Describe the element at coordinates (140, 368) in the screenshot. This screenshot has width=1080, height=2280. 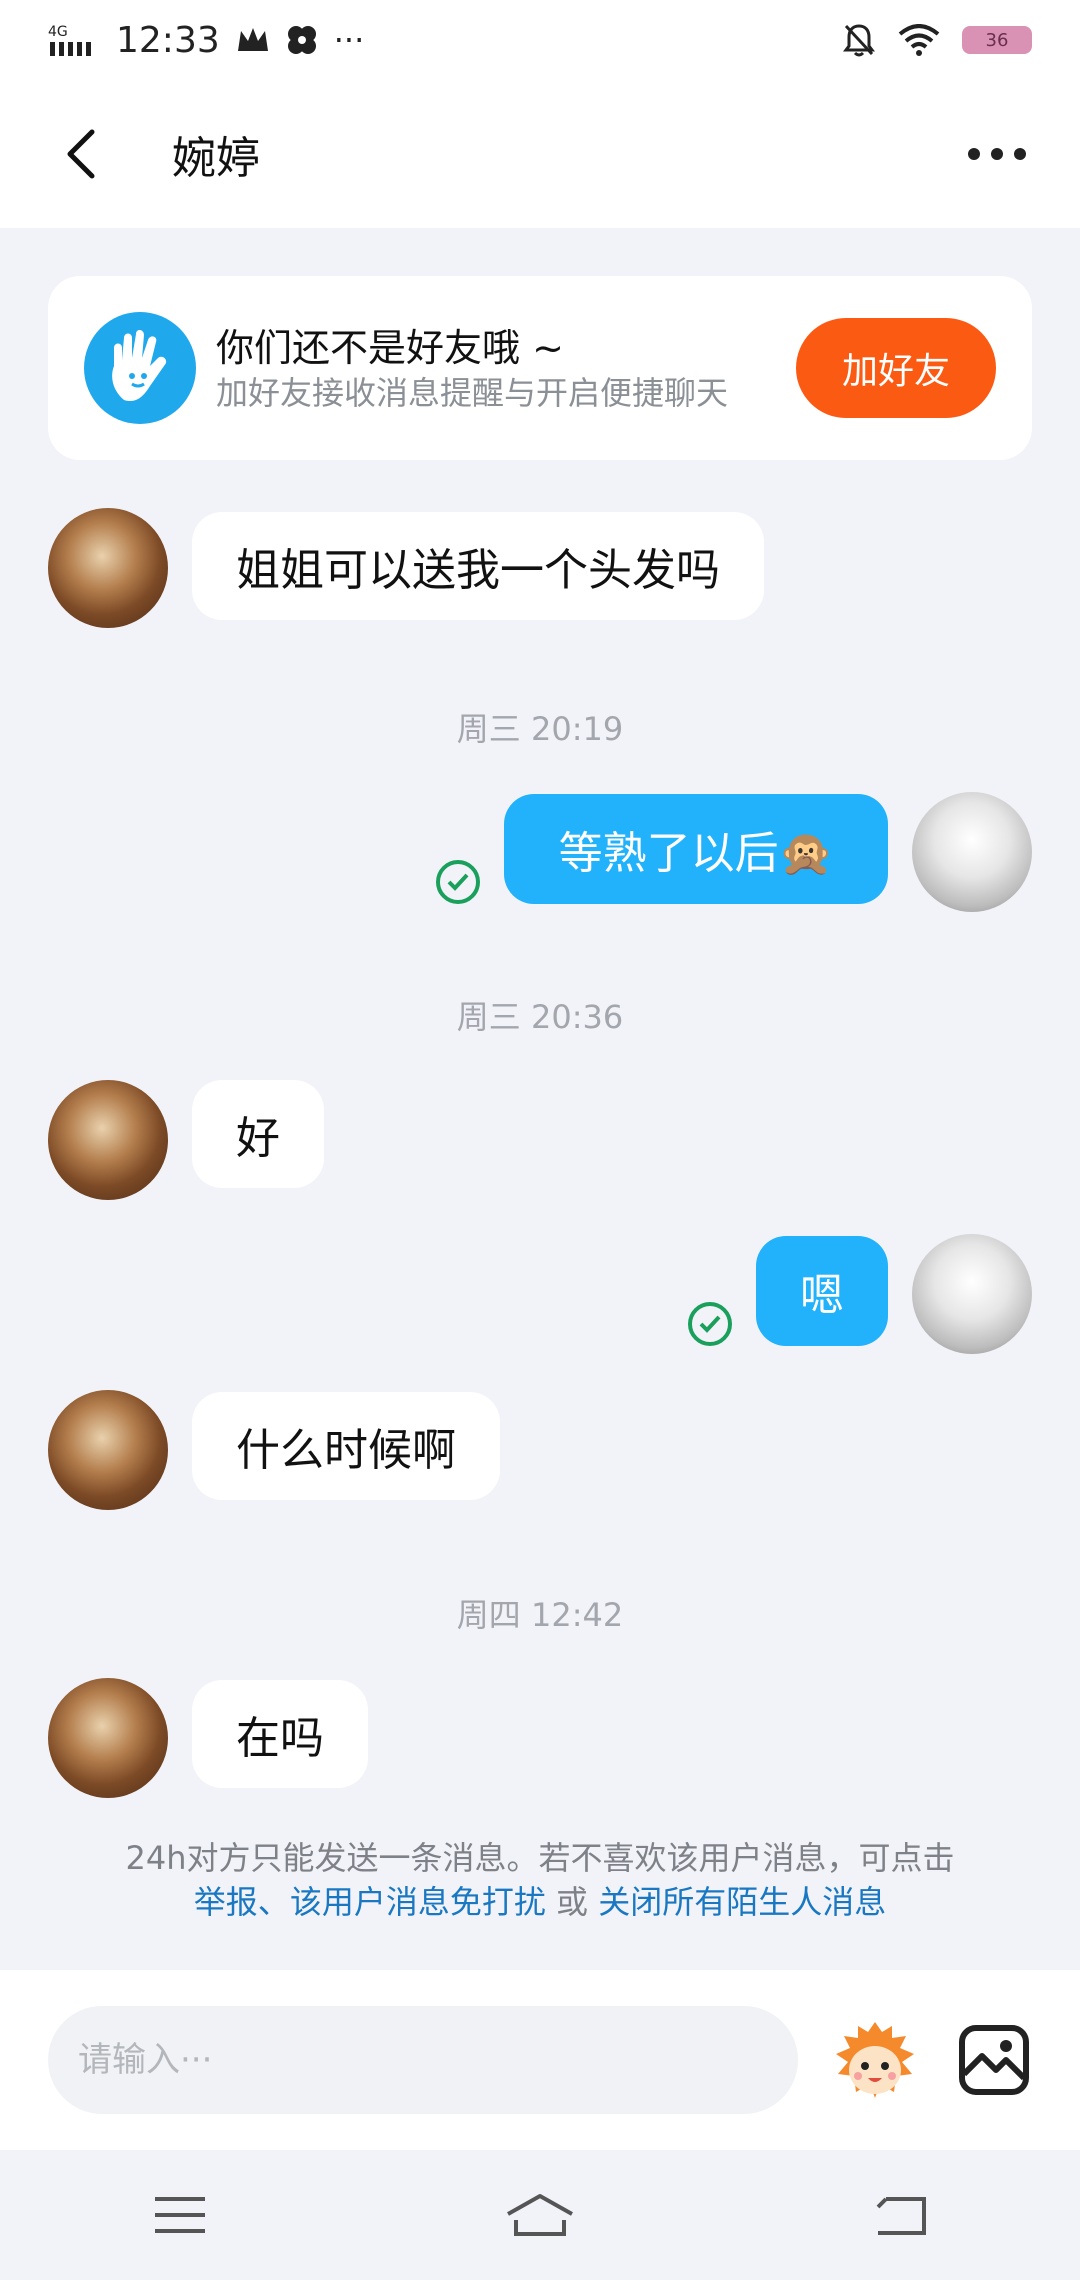
I see `wave-hand-icon` at that location.